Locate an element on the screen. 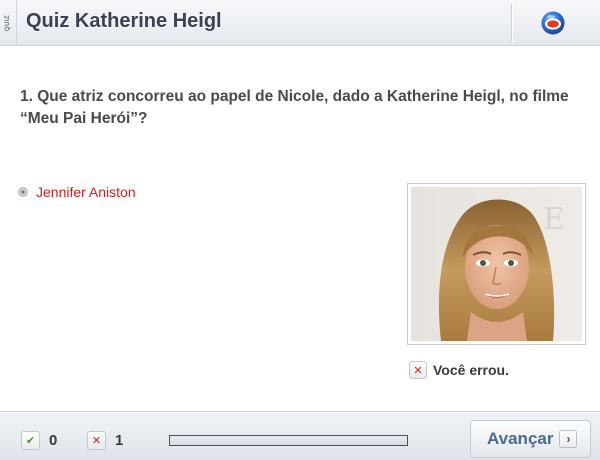 The image size is (600, 460). answer-label: Jennifer Aniston is located at coordinates (86, 192).